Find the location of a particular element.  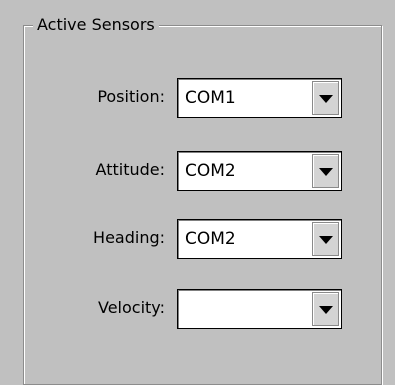

heading-dropdown-value: COM2 is located at coordinates (210, 239).